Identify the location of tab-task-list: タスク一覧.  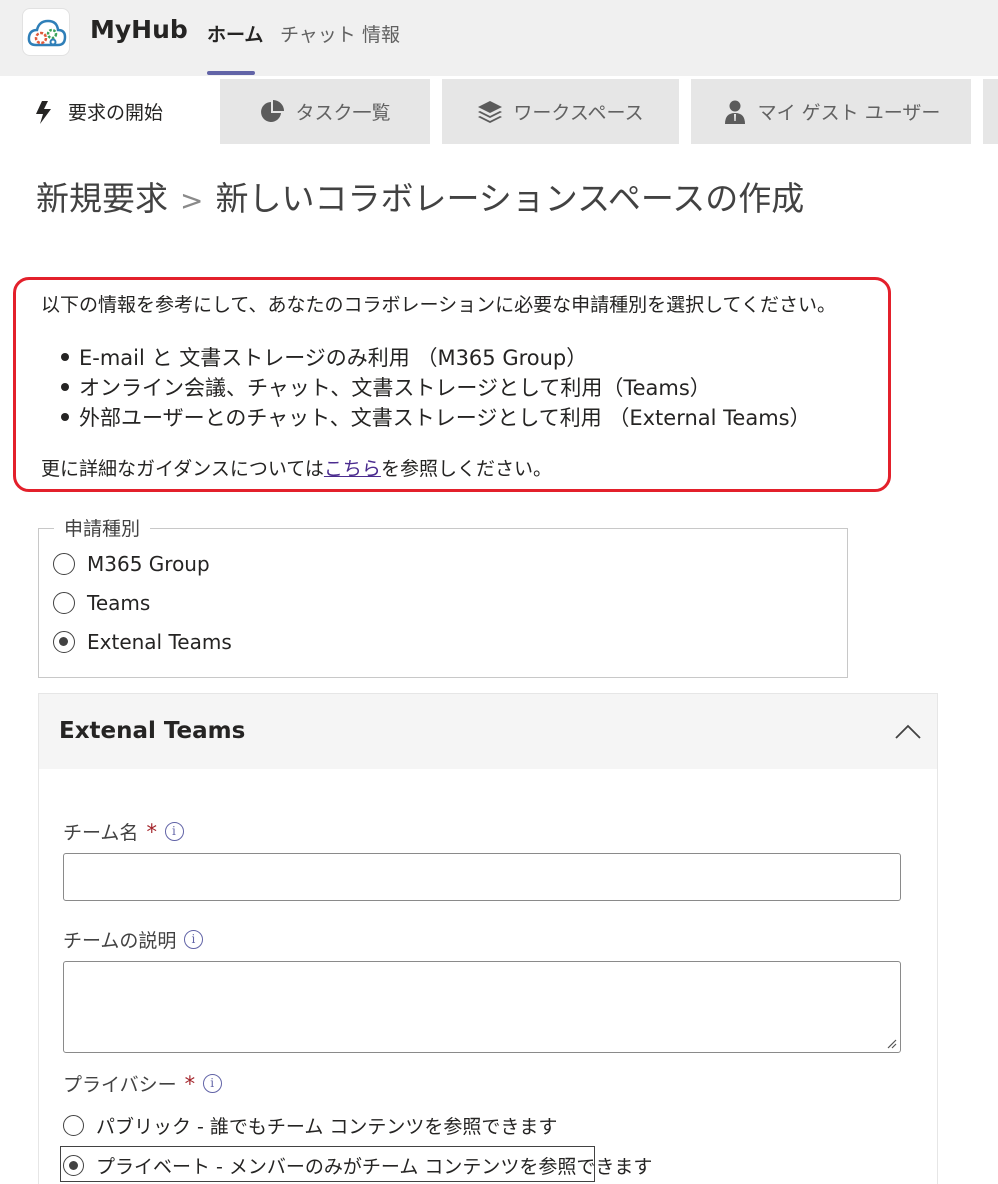
(325, 111).